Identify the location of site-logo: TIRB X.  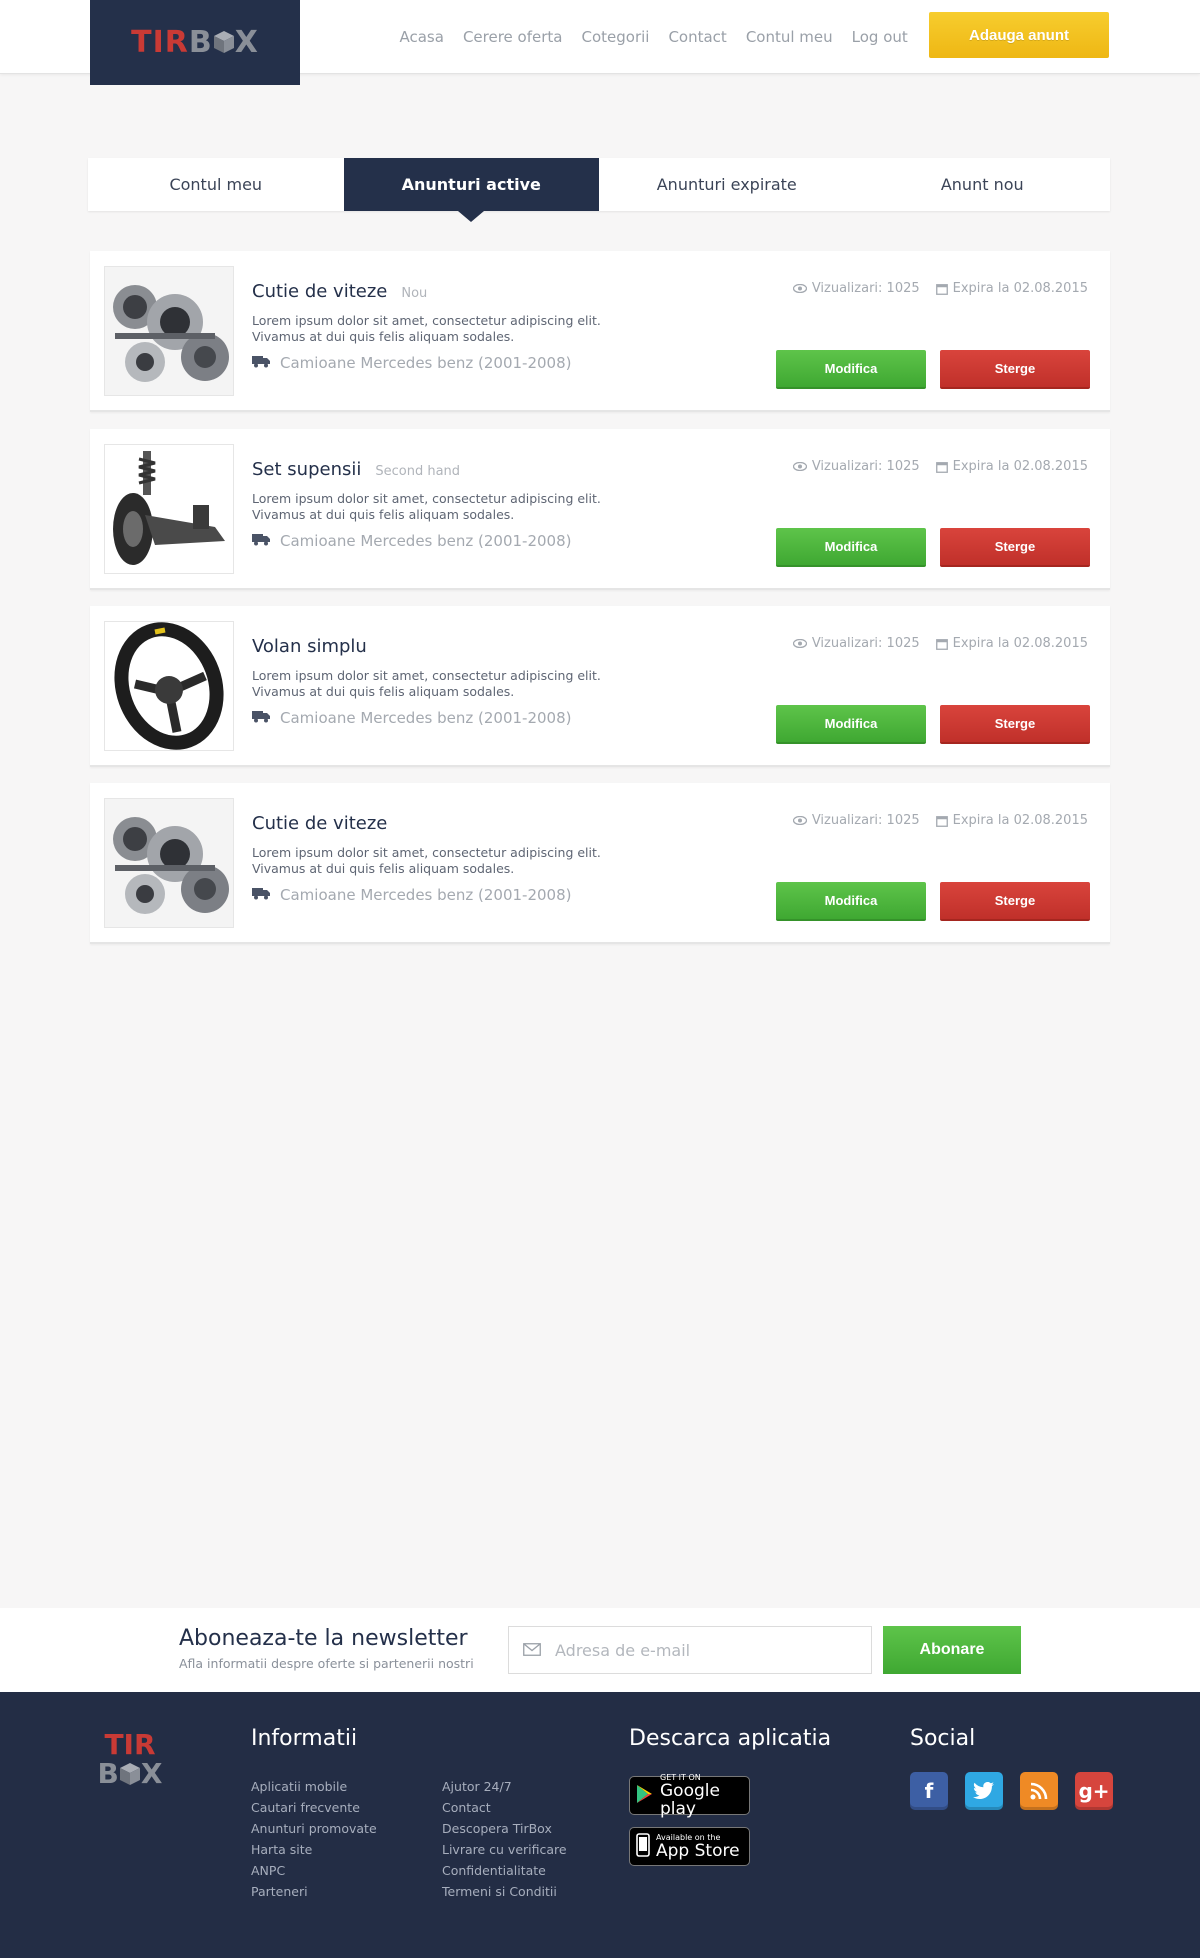
(195, 42).